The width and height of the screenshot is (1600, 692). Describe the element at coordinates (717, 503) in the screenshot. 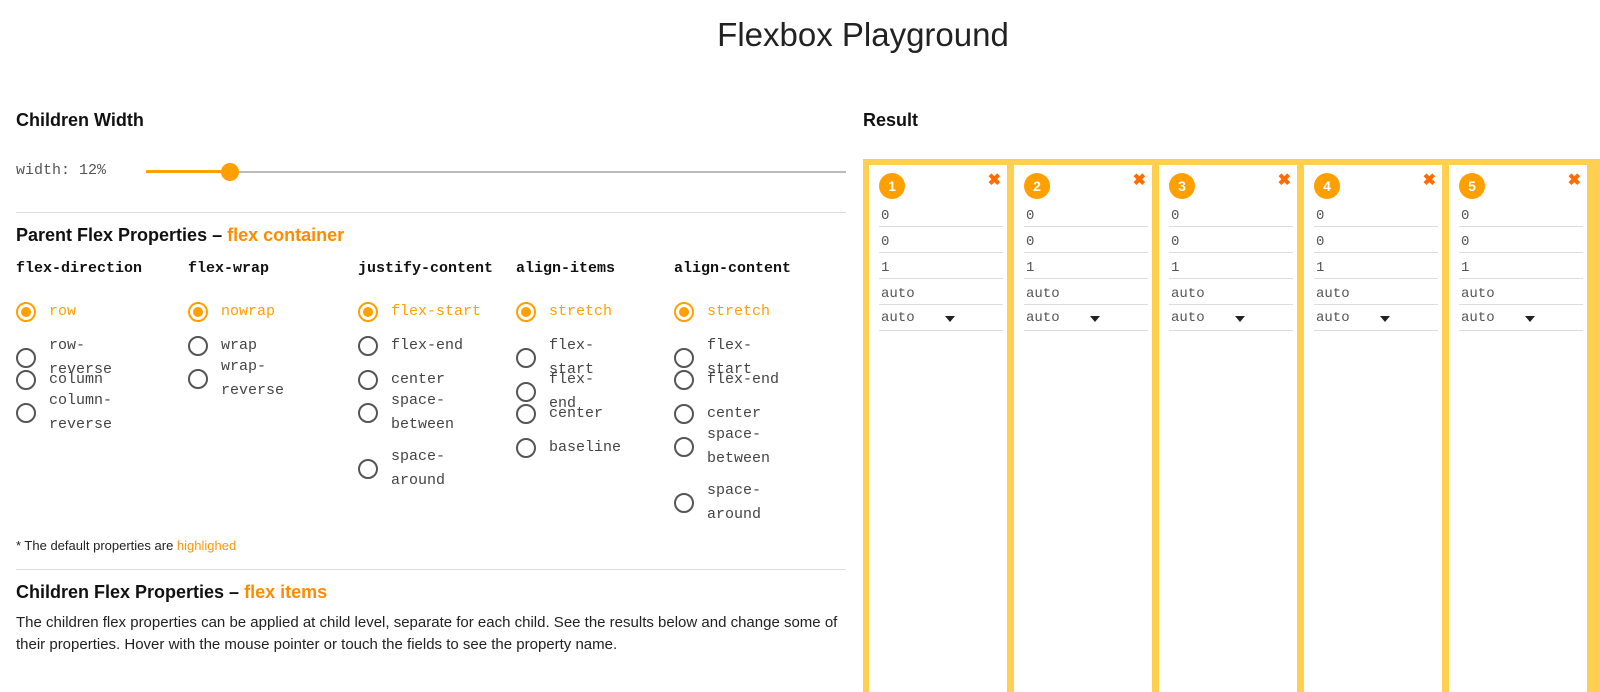

I see `radio-option-align-content: space- around` at that location.